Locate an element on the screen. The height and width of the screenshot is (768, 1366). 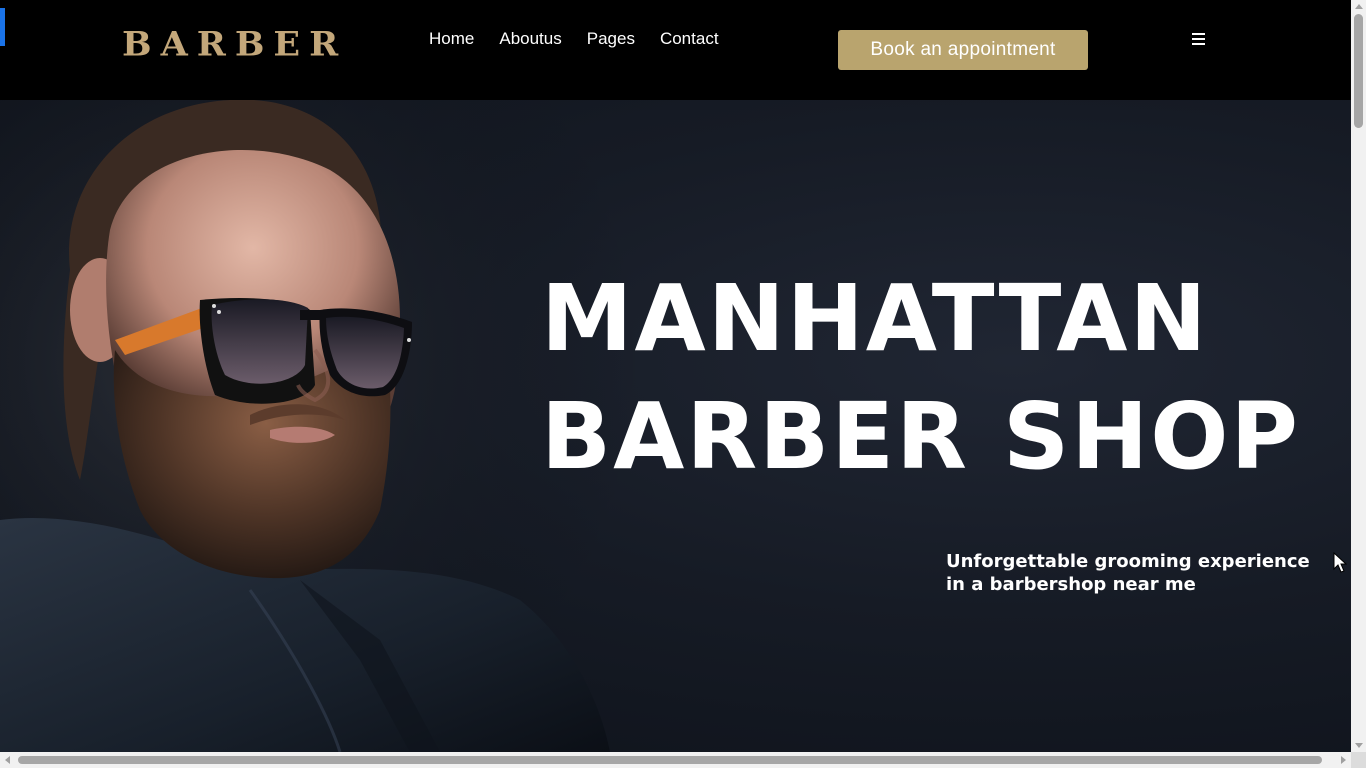
vertical-scrollbar is located at coordinates (1358, 376).